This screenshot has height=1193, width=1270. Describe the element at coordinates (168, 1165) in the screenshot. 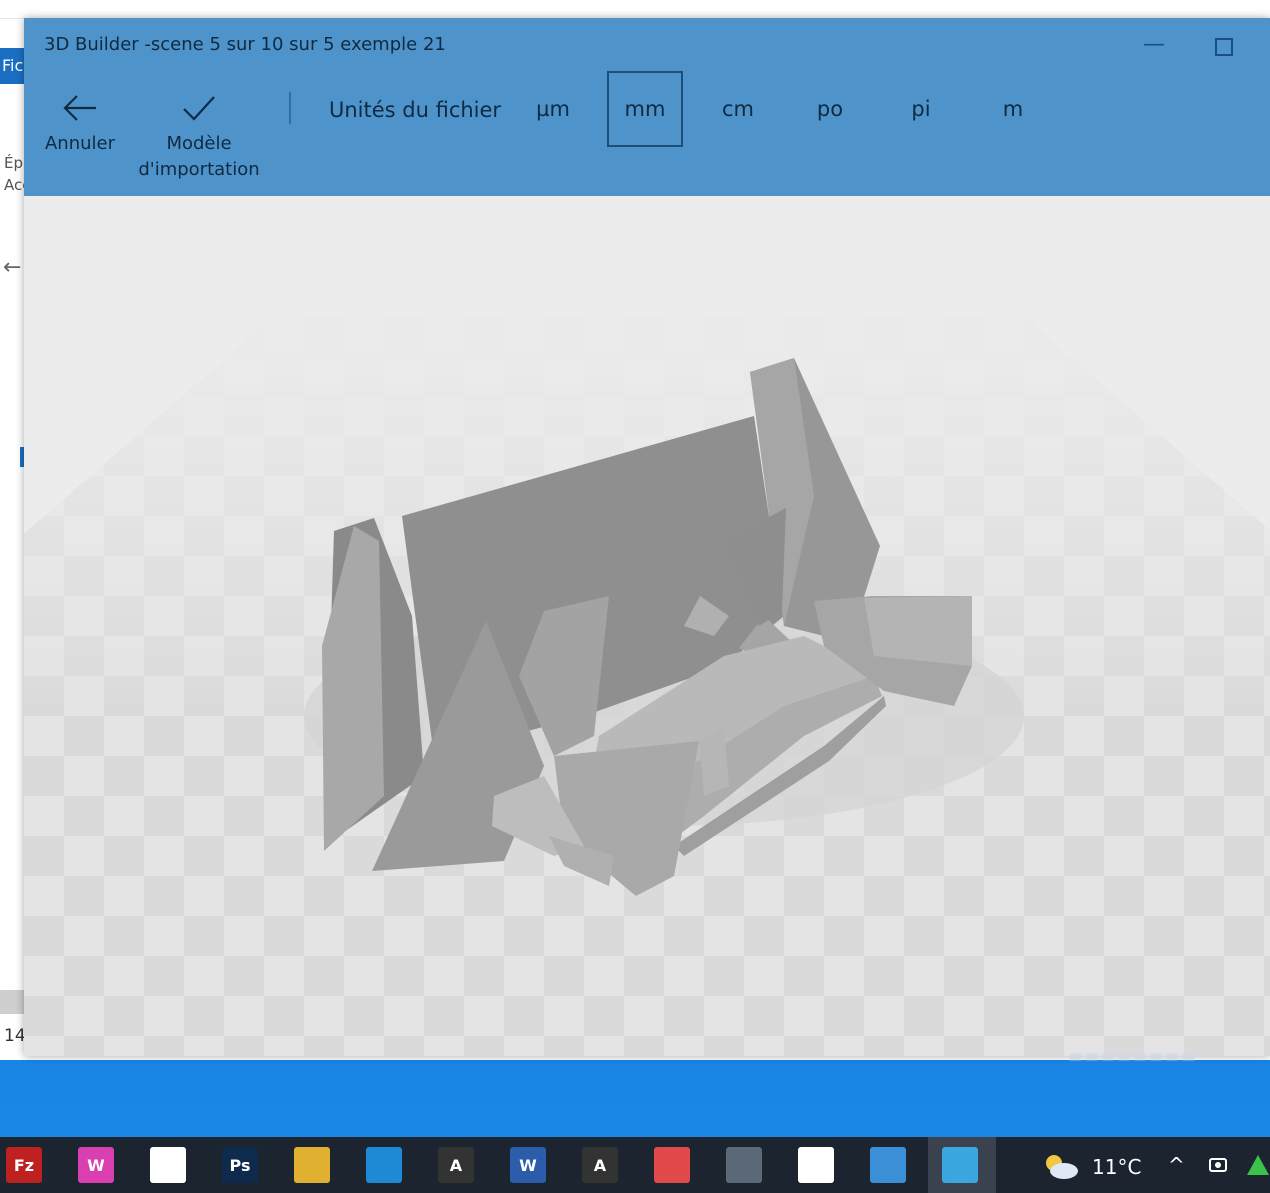

I see `taskbar-file-icon` at that location.